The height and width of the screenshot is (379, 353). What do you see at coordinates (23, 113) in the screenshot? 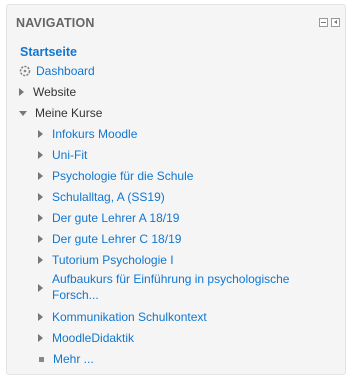
I see `chevron-down-icon` at bounding box center [23, 113].